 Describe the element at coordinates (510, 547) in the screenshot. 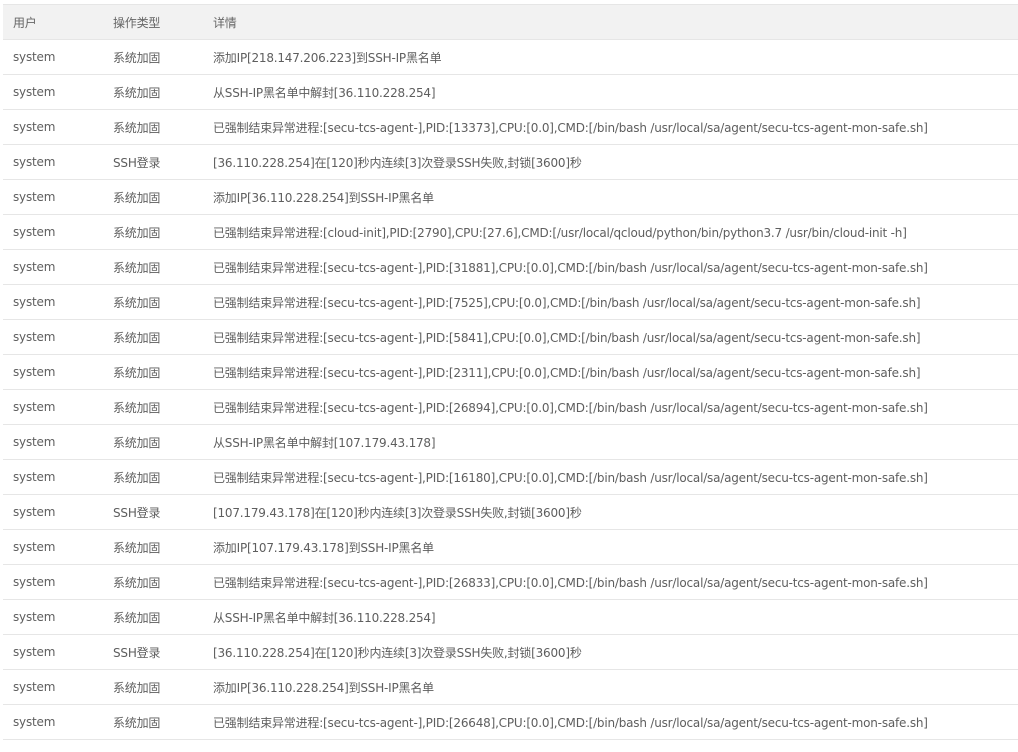

I see `table-row: system 系统加固 添加IP[107.179.43.178]到SSH-IP黑名单` at that location.